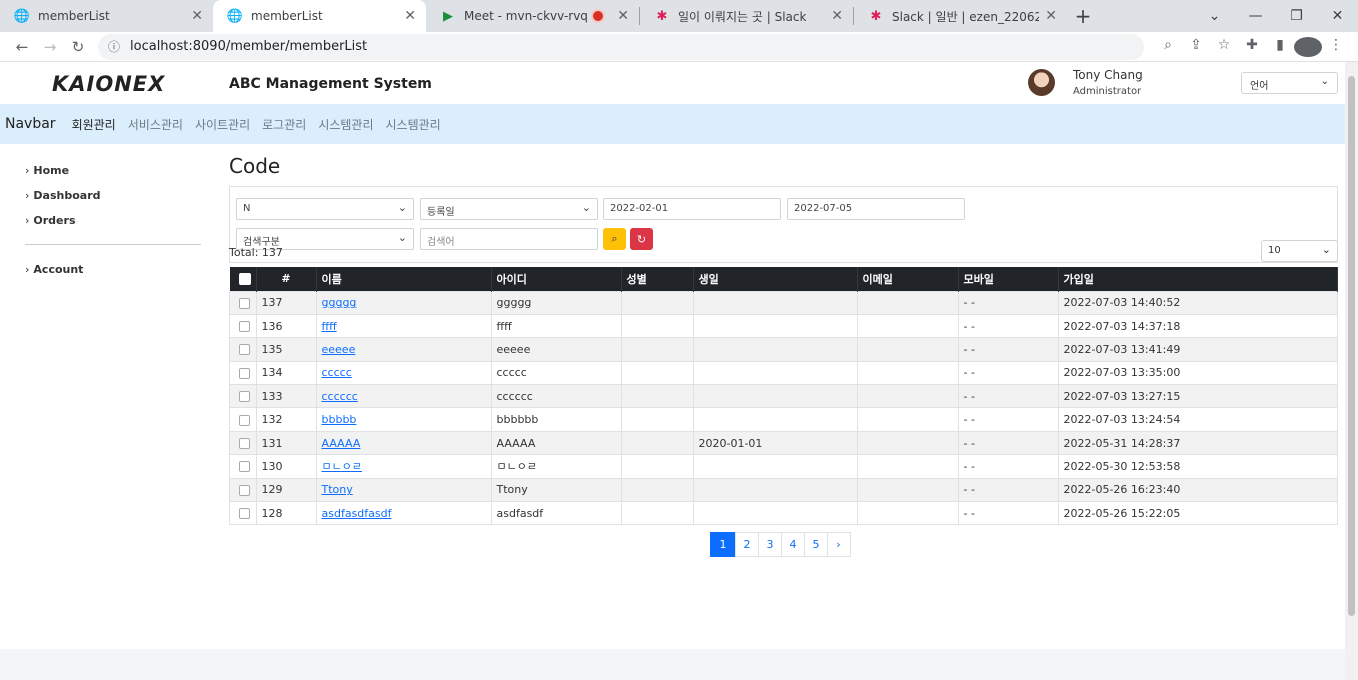 This screenshot has height=680, width=1358. I want to click on tab-search-icon: ⌄, so click(1214, 16).